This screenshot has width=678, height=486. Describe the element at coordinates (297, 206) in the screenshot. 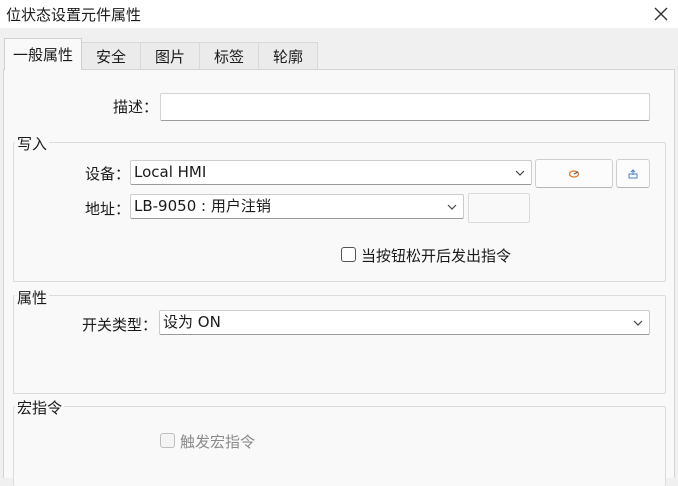

I see `address-select: LB-9050 : 用户注销` at that location.